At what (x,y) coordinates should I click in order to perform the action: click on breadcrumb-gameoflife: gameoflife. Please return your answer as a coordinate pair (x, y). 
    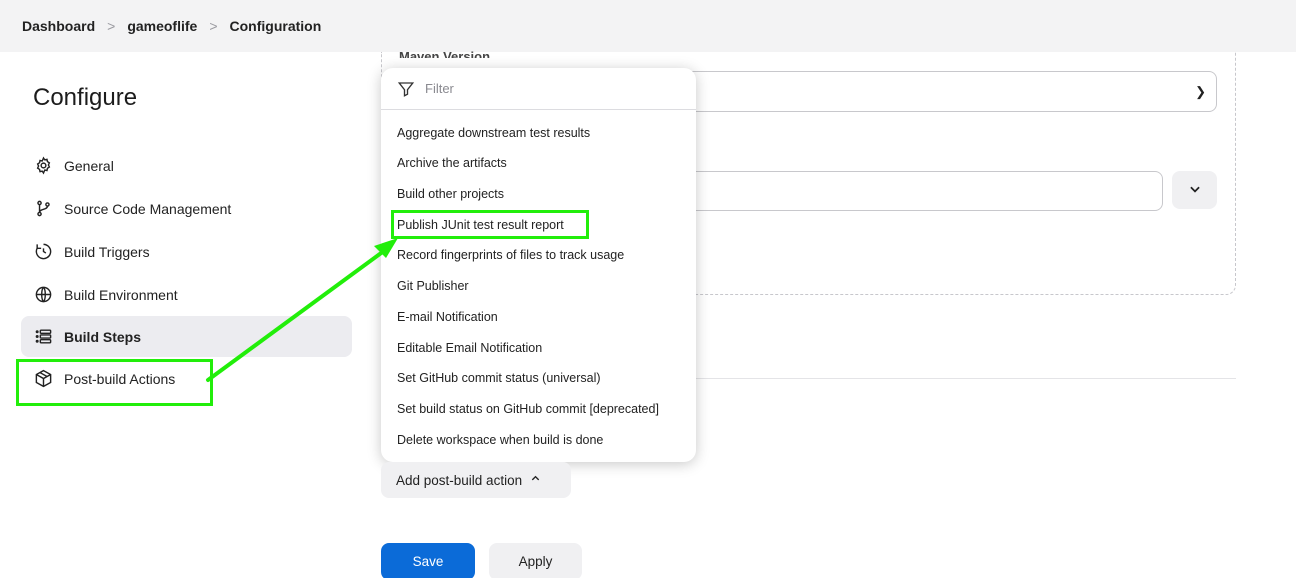
    Looking at the image, I should click on (162, 26).